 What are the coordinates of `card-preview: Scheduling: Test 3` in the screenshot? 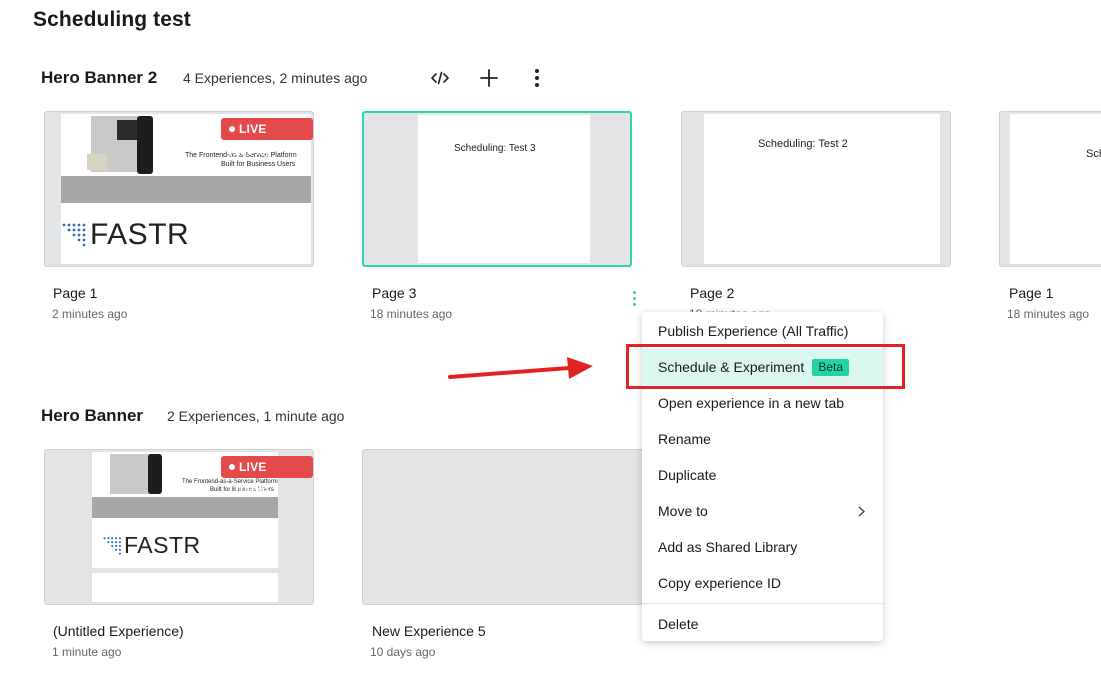 It's located at (504, 189).